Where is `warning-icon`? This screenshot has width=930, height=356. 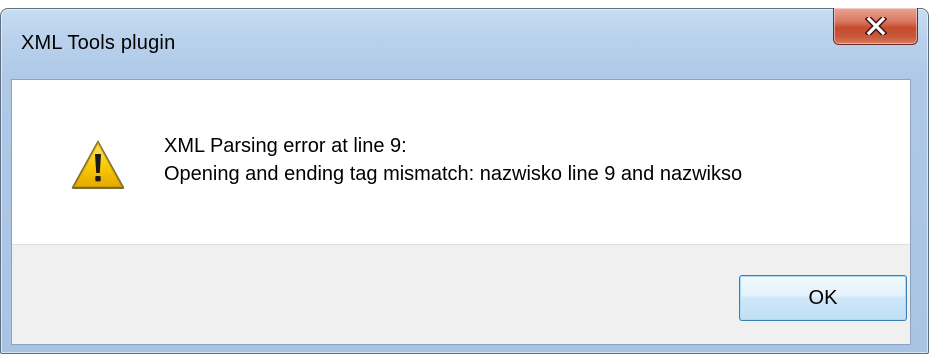
warning-icon is located at coordinates (98, 164).